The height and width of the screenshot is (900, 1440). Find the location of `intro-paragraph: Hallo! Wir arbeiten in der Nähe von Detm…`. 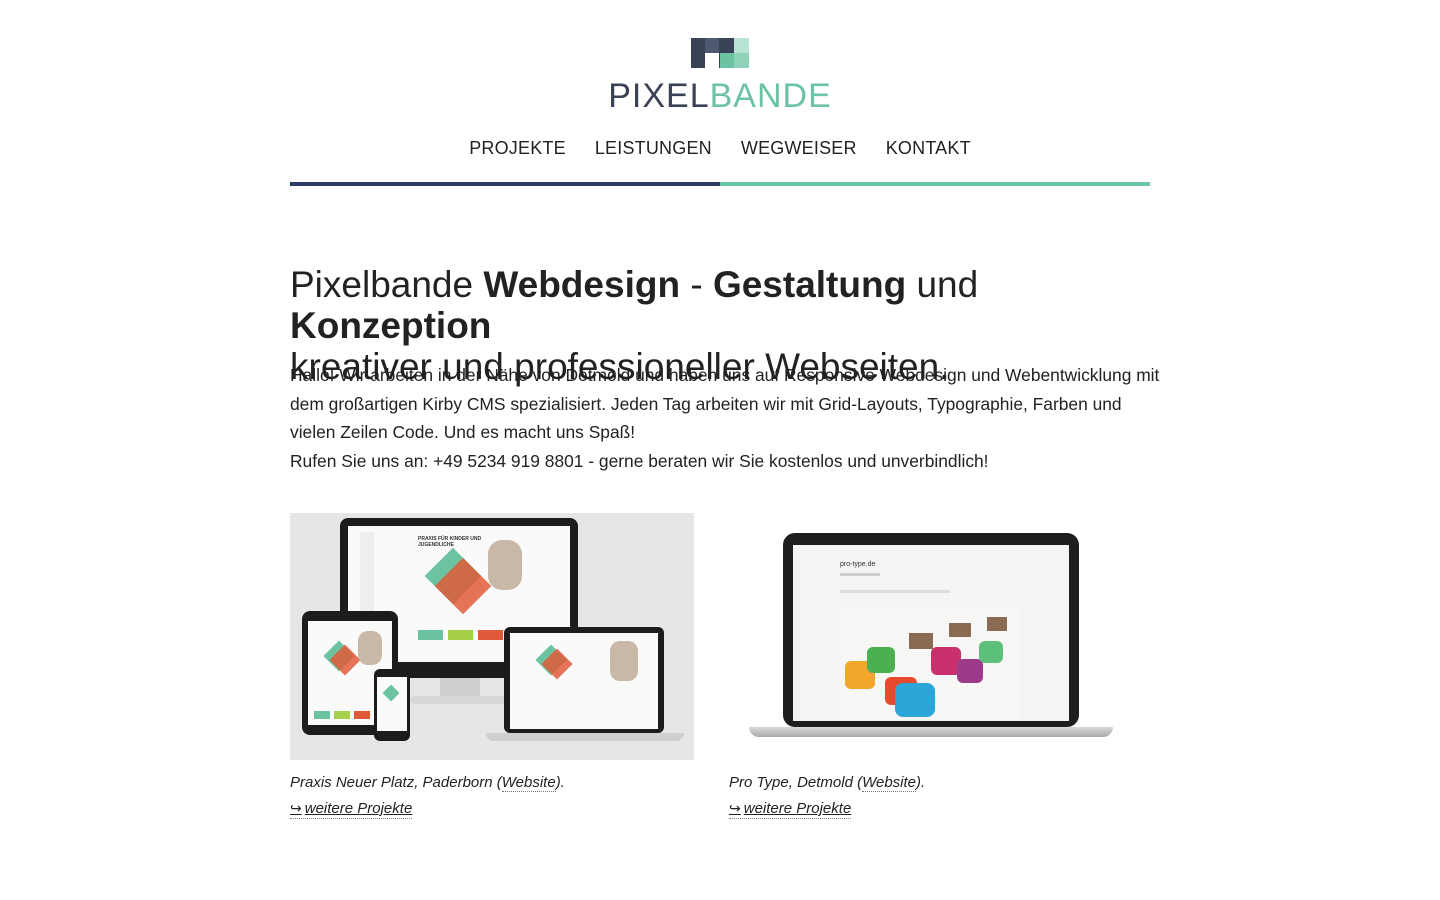

intro-paragraph: Hallo! Wir arbeiten in der Nähe von Detm… is located at coordinates (725, 403).